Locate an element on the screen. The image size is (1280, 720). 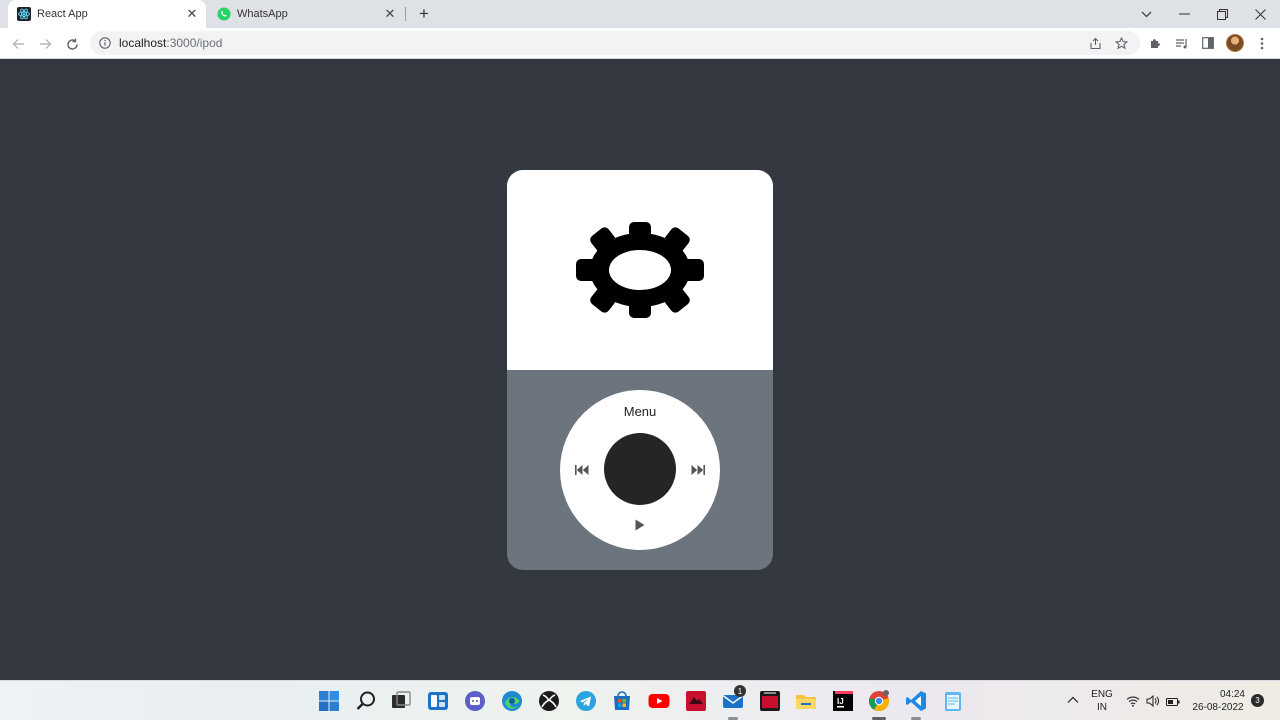
language-code: ENG is located at coordinates (1102, 694).